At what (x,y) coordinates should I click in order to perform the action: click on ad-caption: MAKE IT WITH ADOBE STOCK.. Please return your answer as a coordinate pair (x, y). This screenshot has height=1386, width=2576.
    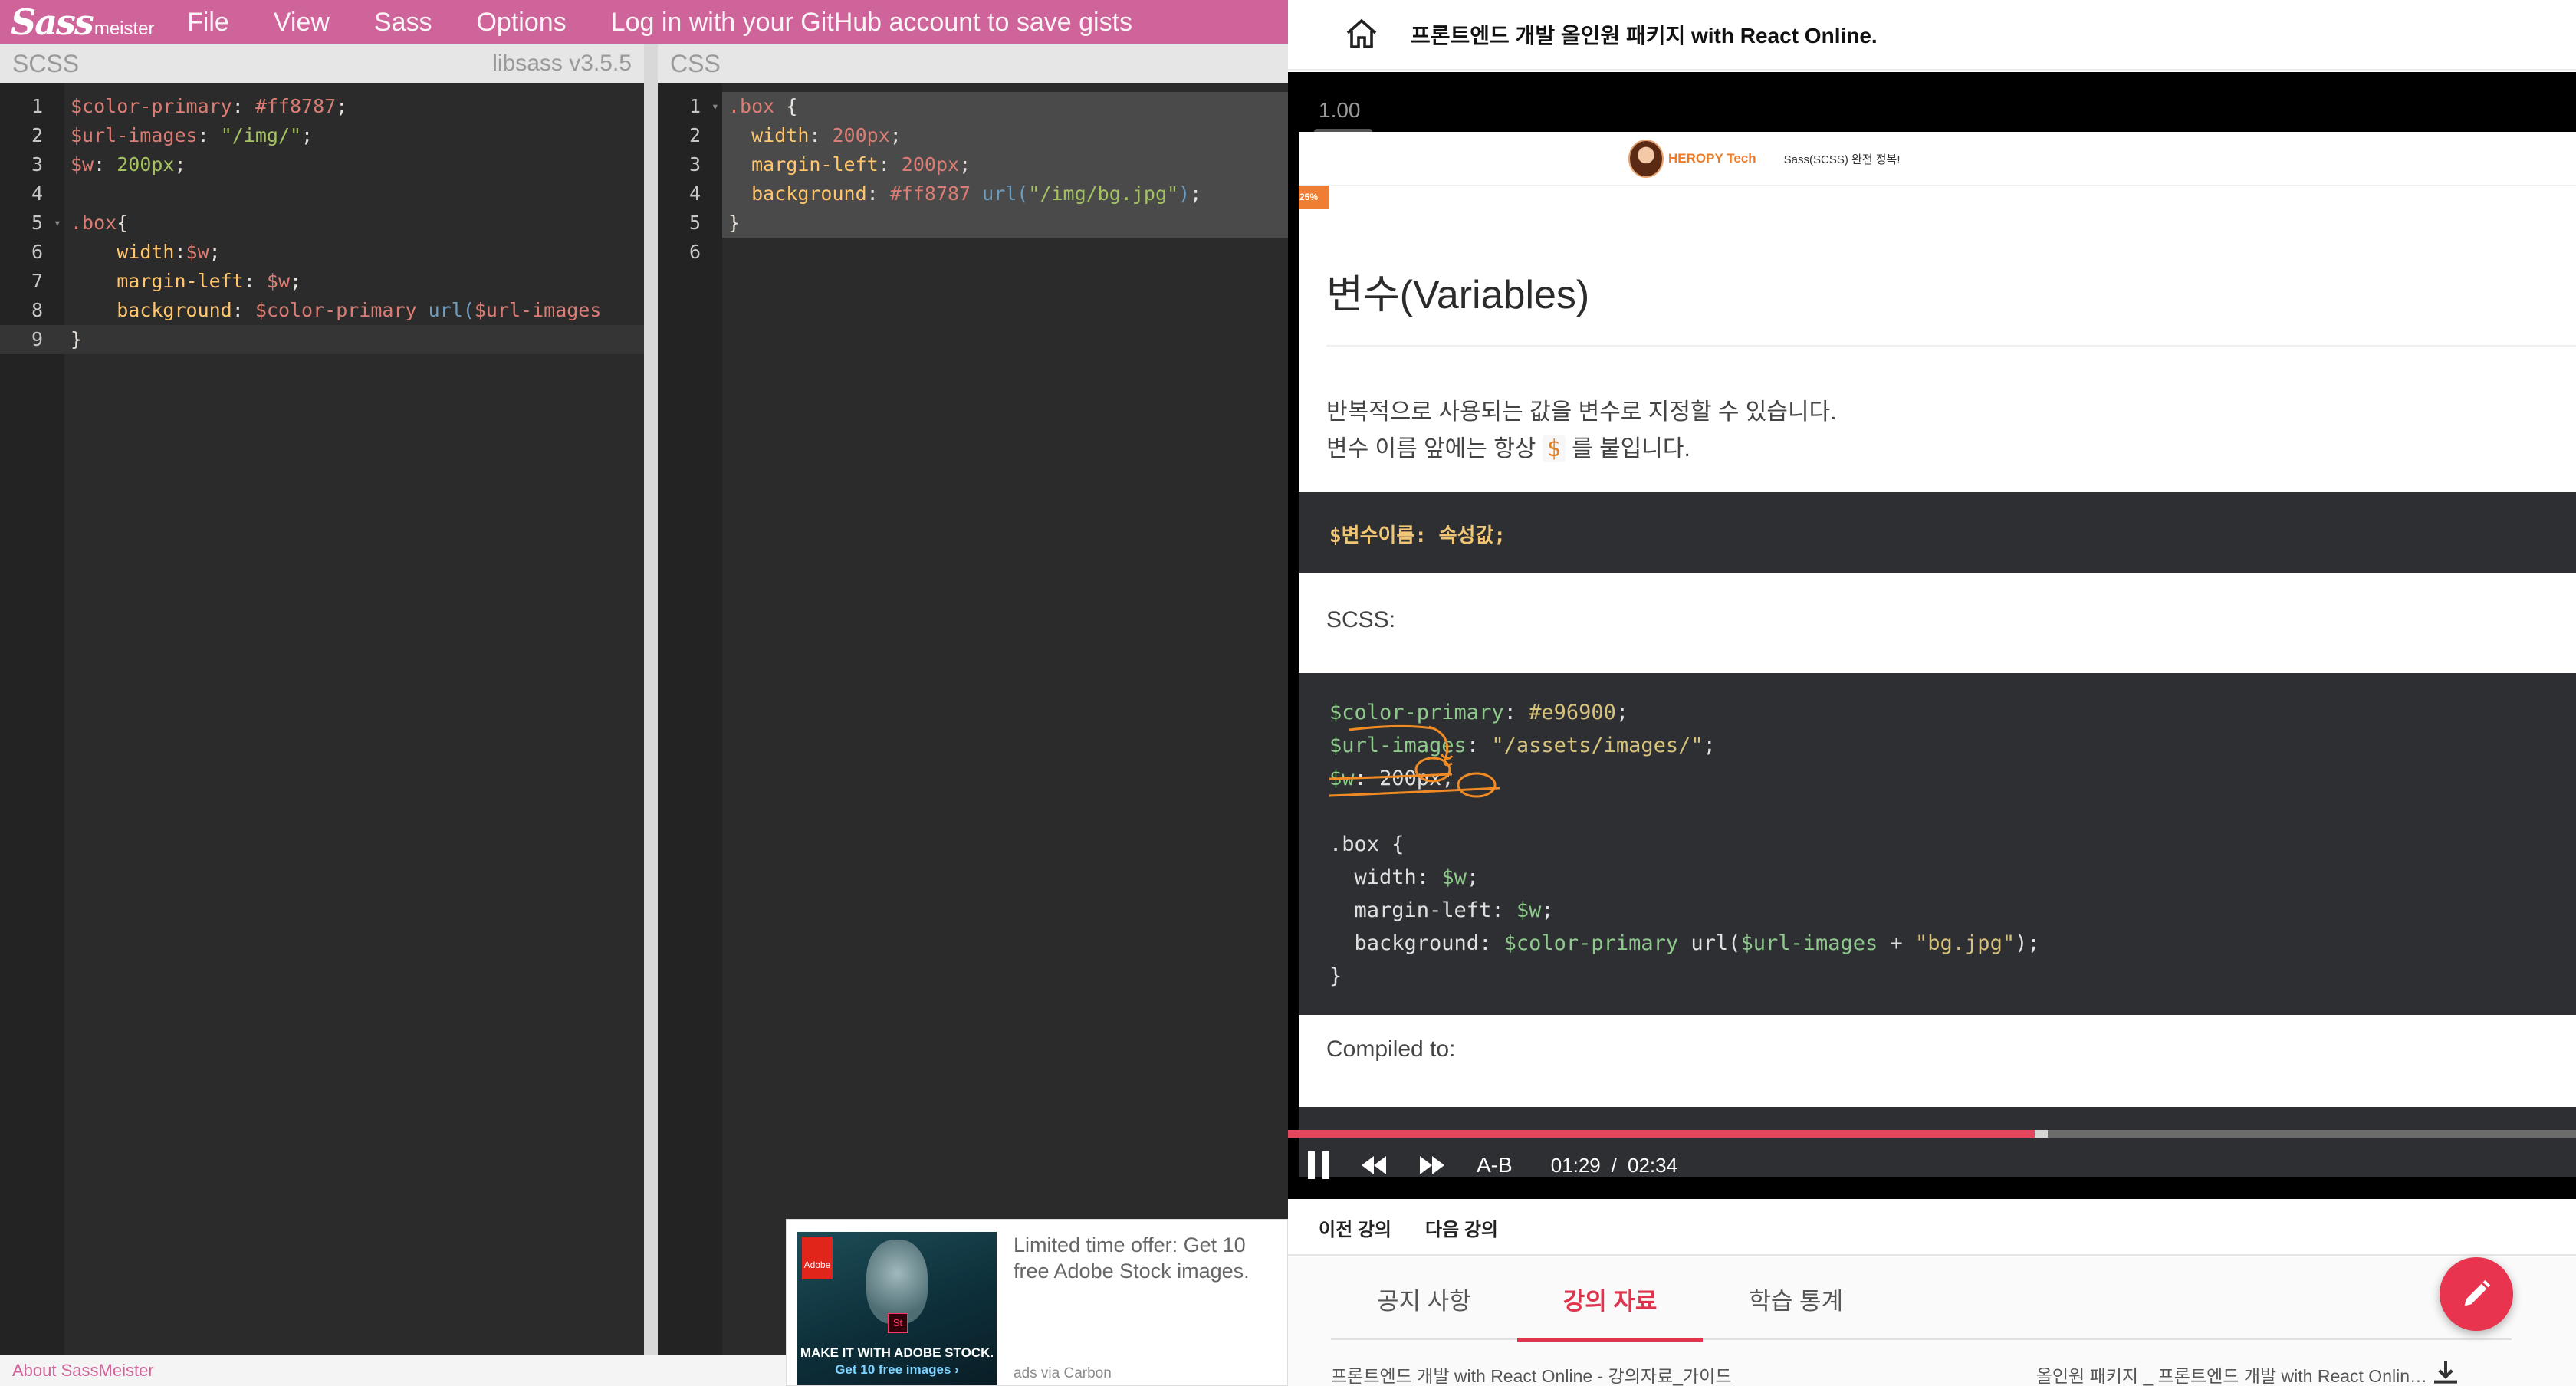
    Looking at the image, I should click on (897, 1352).